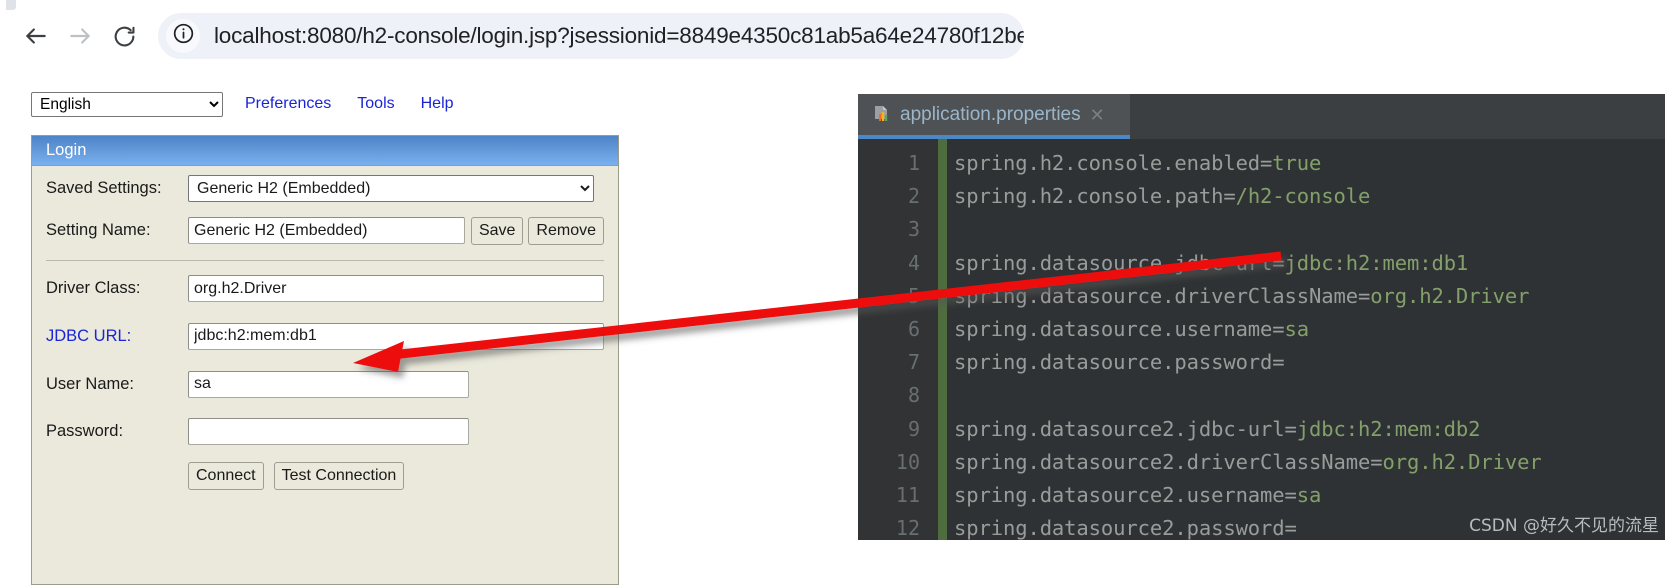  I want to click on code-text: spring.datasource.password=, so click(1119, 362).